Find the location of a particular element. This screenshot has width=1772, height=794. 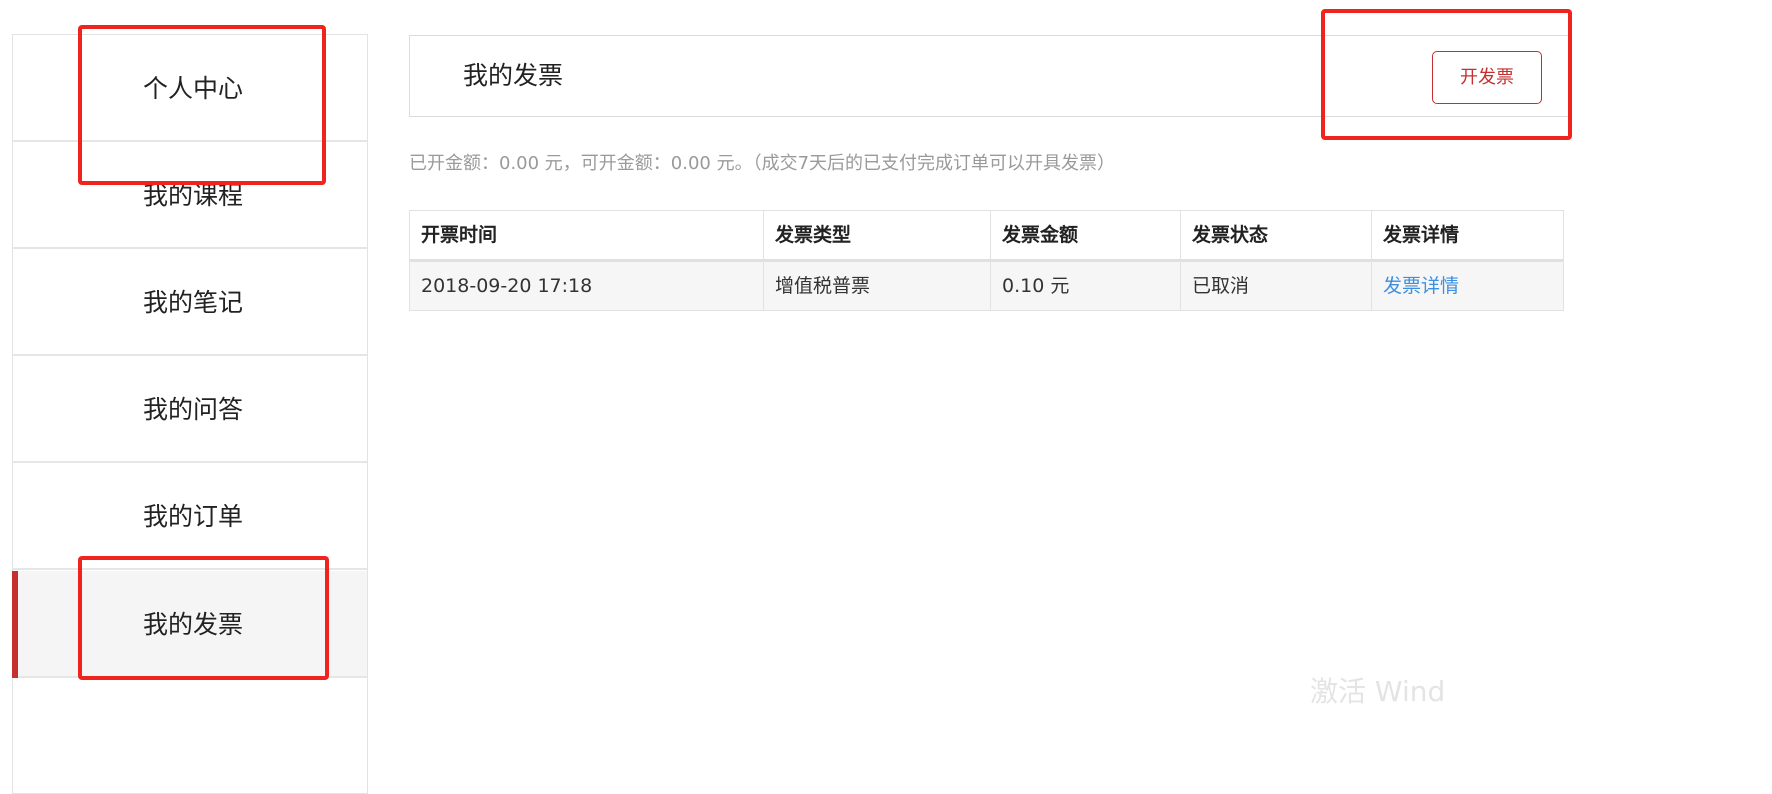

invoice-status-cell: 已取消 is located at coordinates (1276, 286).